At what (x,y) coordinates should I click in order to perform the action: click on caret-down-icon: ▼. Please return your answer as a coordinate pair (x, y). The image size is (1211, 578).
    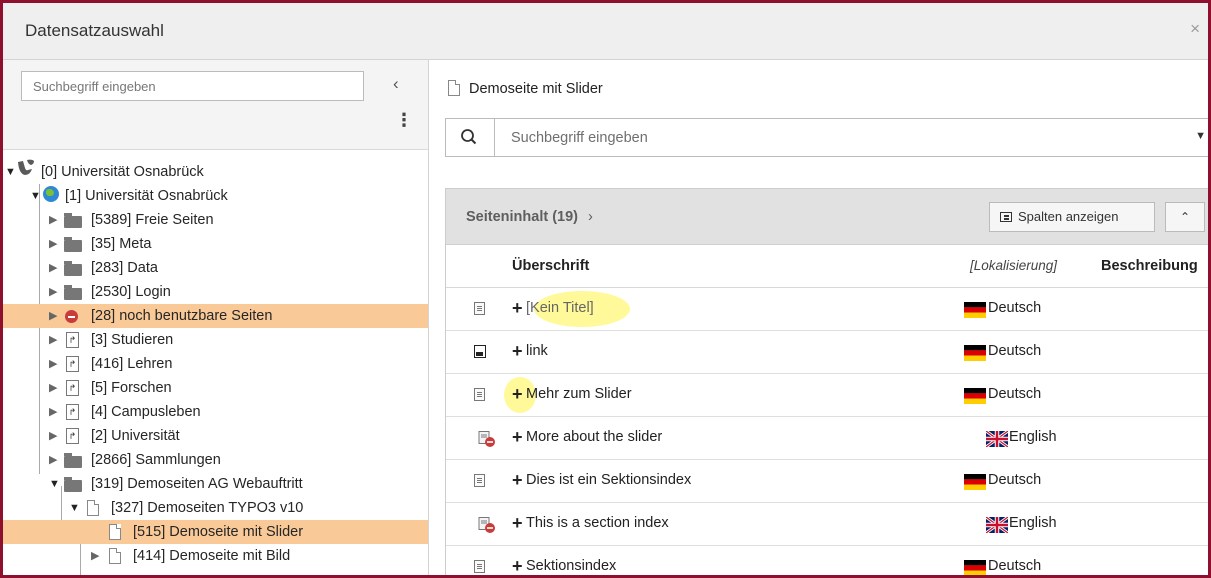
    Looking at the image, I should click on (1200, 136).